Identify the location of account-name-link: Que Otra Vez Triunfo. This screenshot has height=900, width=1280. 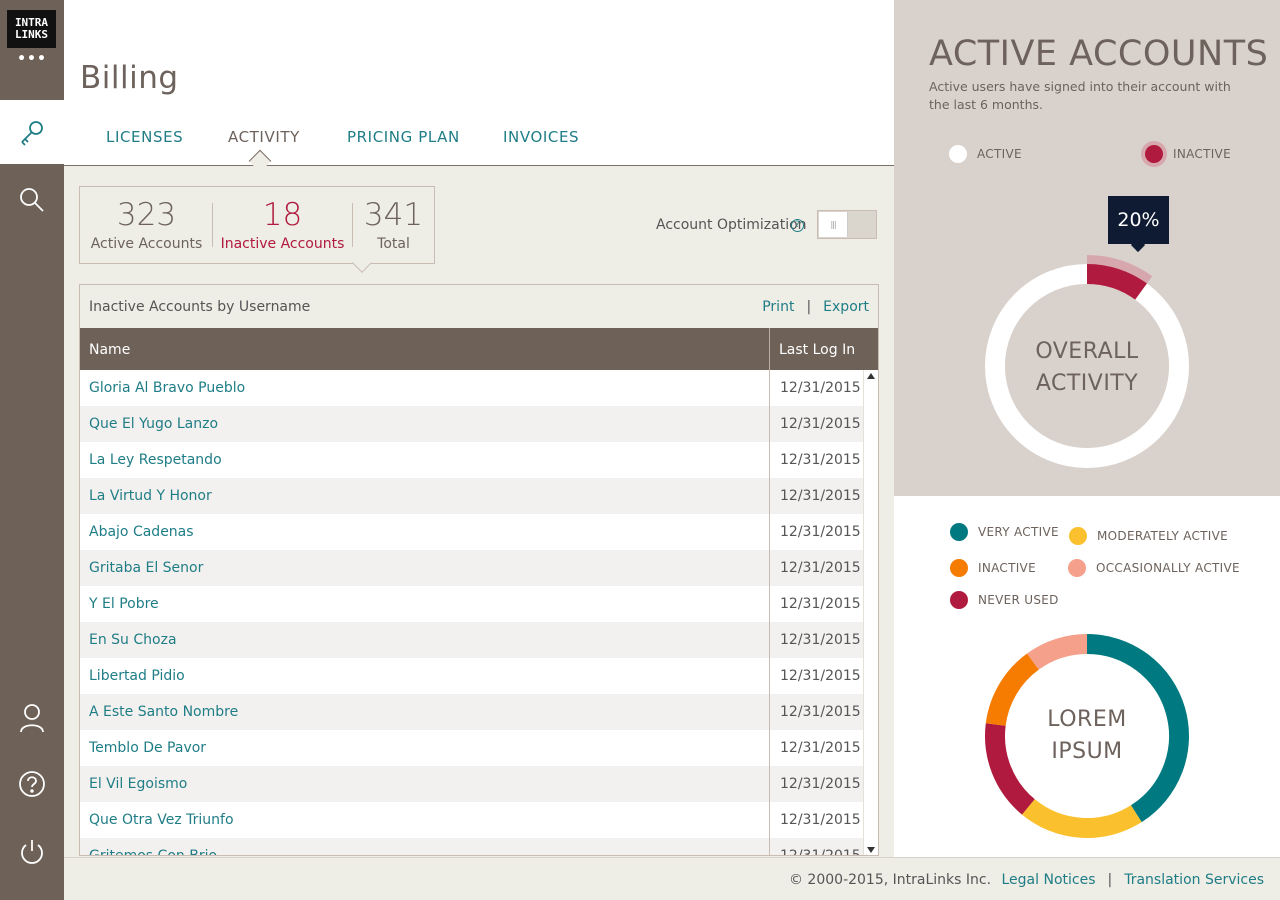
(161, 820).